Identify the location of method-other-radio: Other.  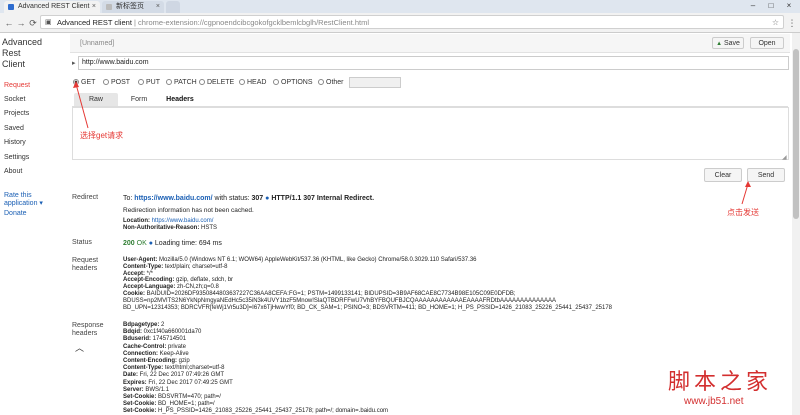
(331, 82).